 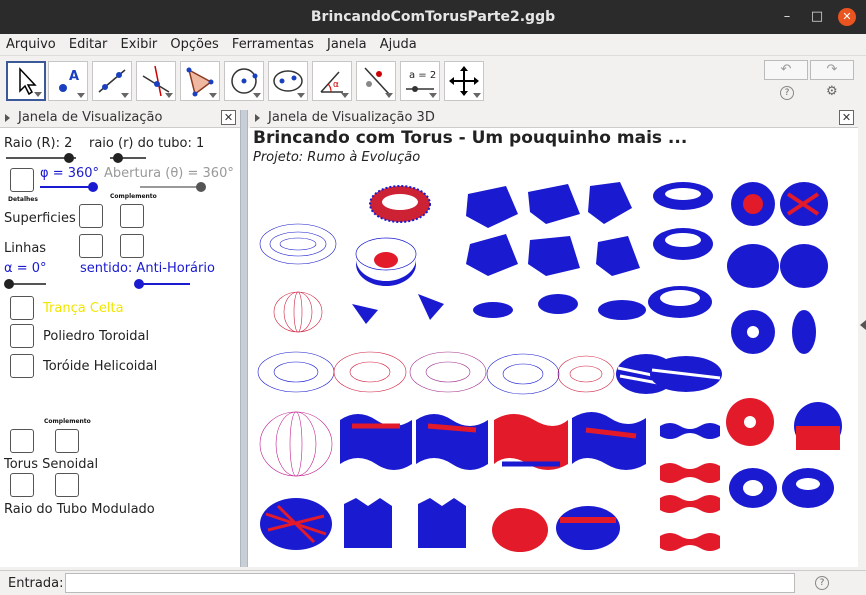 What do you see at coordinates (351, 117) in the screenshot?
I see `right-panel-title: Janela de Visualização 3D` at bounding box center [351, 117].